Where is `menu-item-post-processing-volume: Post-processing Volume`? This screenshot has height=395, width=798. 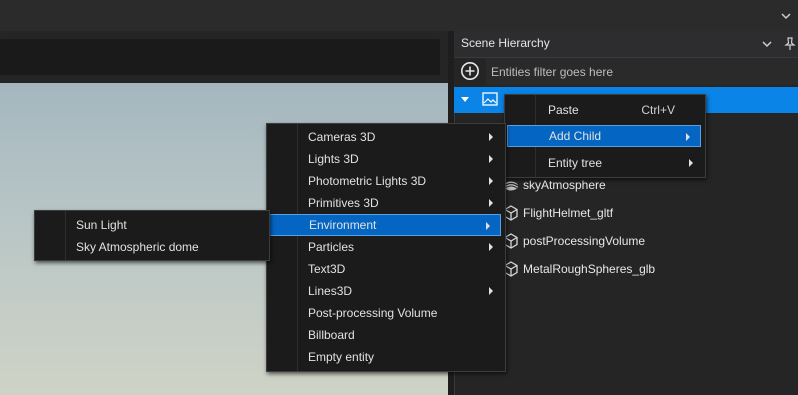
menu-item-post-processing-volume: Post-processing Volume is located at coordinates (385, 313).